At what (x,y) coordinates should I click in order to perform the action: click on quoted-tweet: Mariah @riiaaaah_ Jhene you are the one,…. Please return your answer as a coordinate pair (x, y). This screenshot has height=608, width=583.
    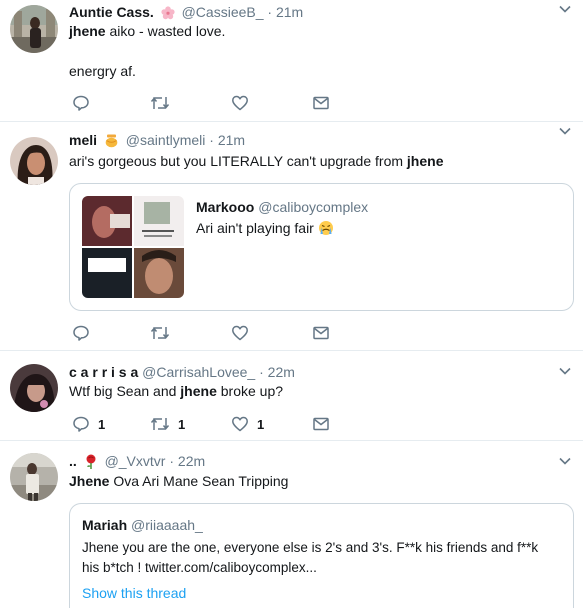
    Looking at the image, I should click on (321, 555).